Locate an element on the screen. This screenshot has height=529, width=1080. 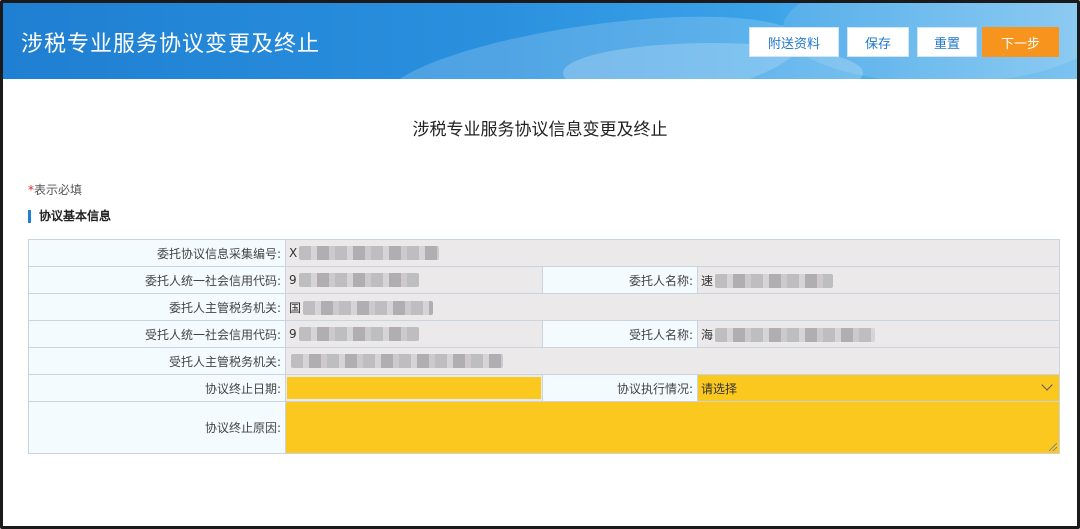
agreement-no-prefix: X is located at coordinates (293, 252).